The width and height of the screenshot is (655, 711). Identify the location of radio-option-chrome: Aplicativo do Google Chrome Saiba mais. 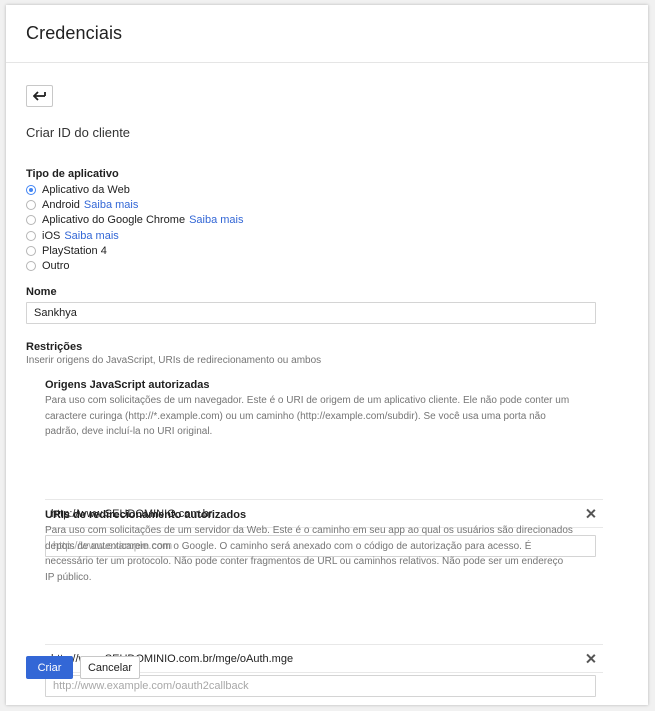
(135, 220).